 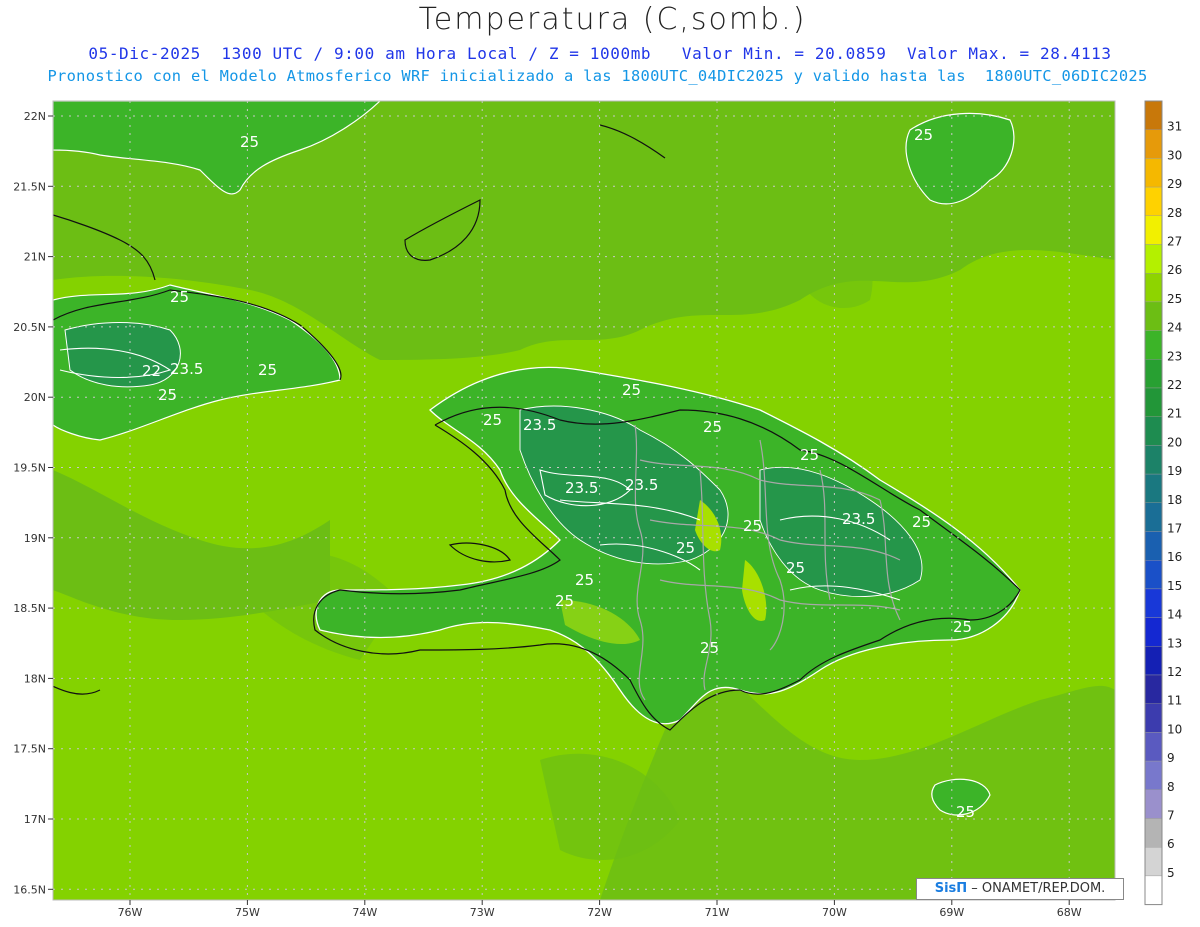 I want to click on lat-tick-label: 22N, so click(x=35, y=116).